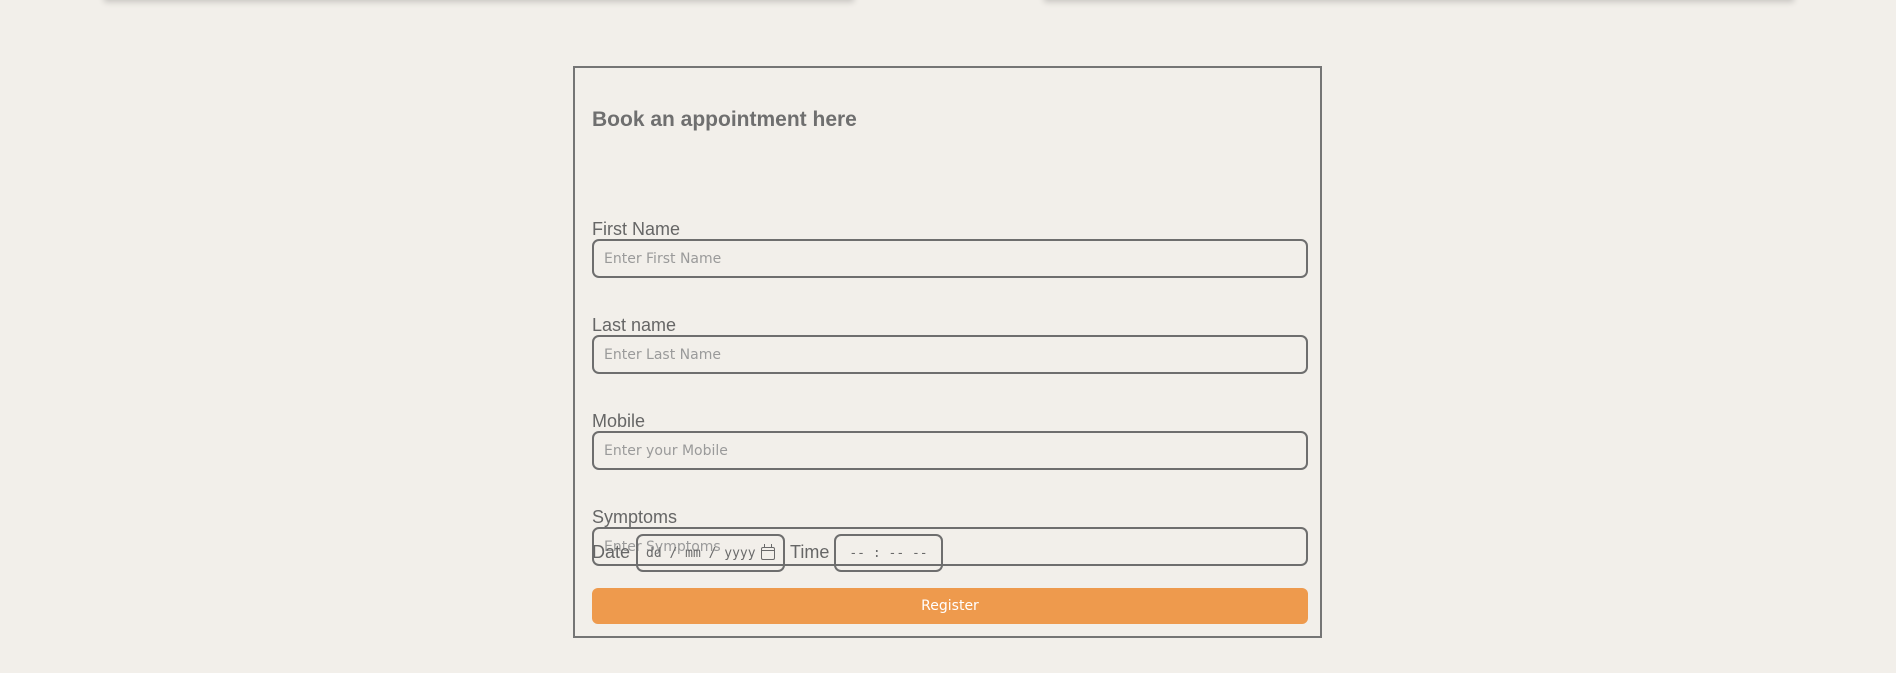  Describe the element at coordinates (810, 552) in the screenshot. I see `time-label: Time` at that location.